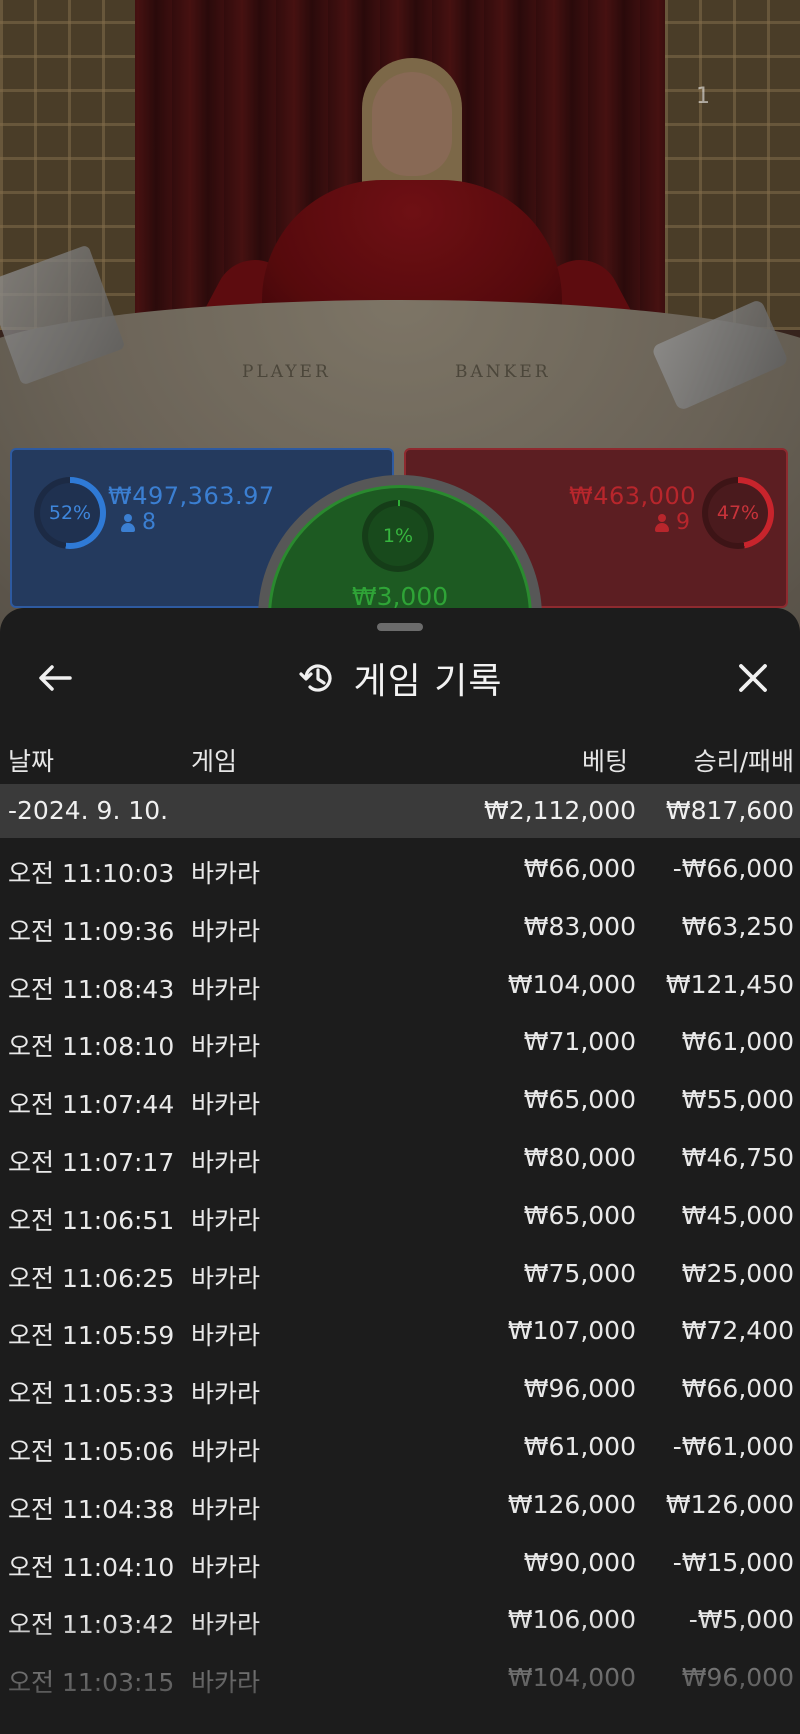 Image resolution: width=800 pixels, height=1734 pixels. What do you see at coordinates (400, 1507) in the screenshot?
I see `history-row: 오전 11:04:38 바카라 ₩126,000 ₩126,000` at bounding box center [400, 1507].